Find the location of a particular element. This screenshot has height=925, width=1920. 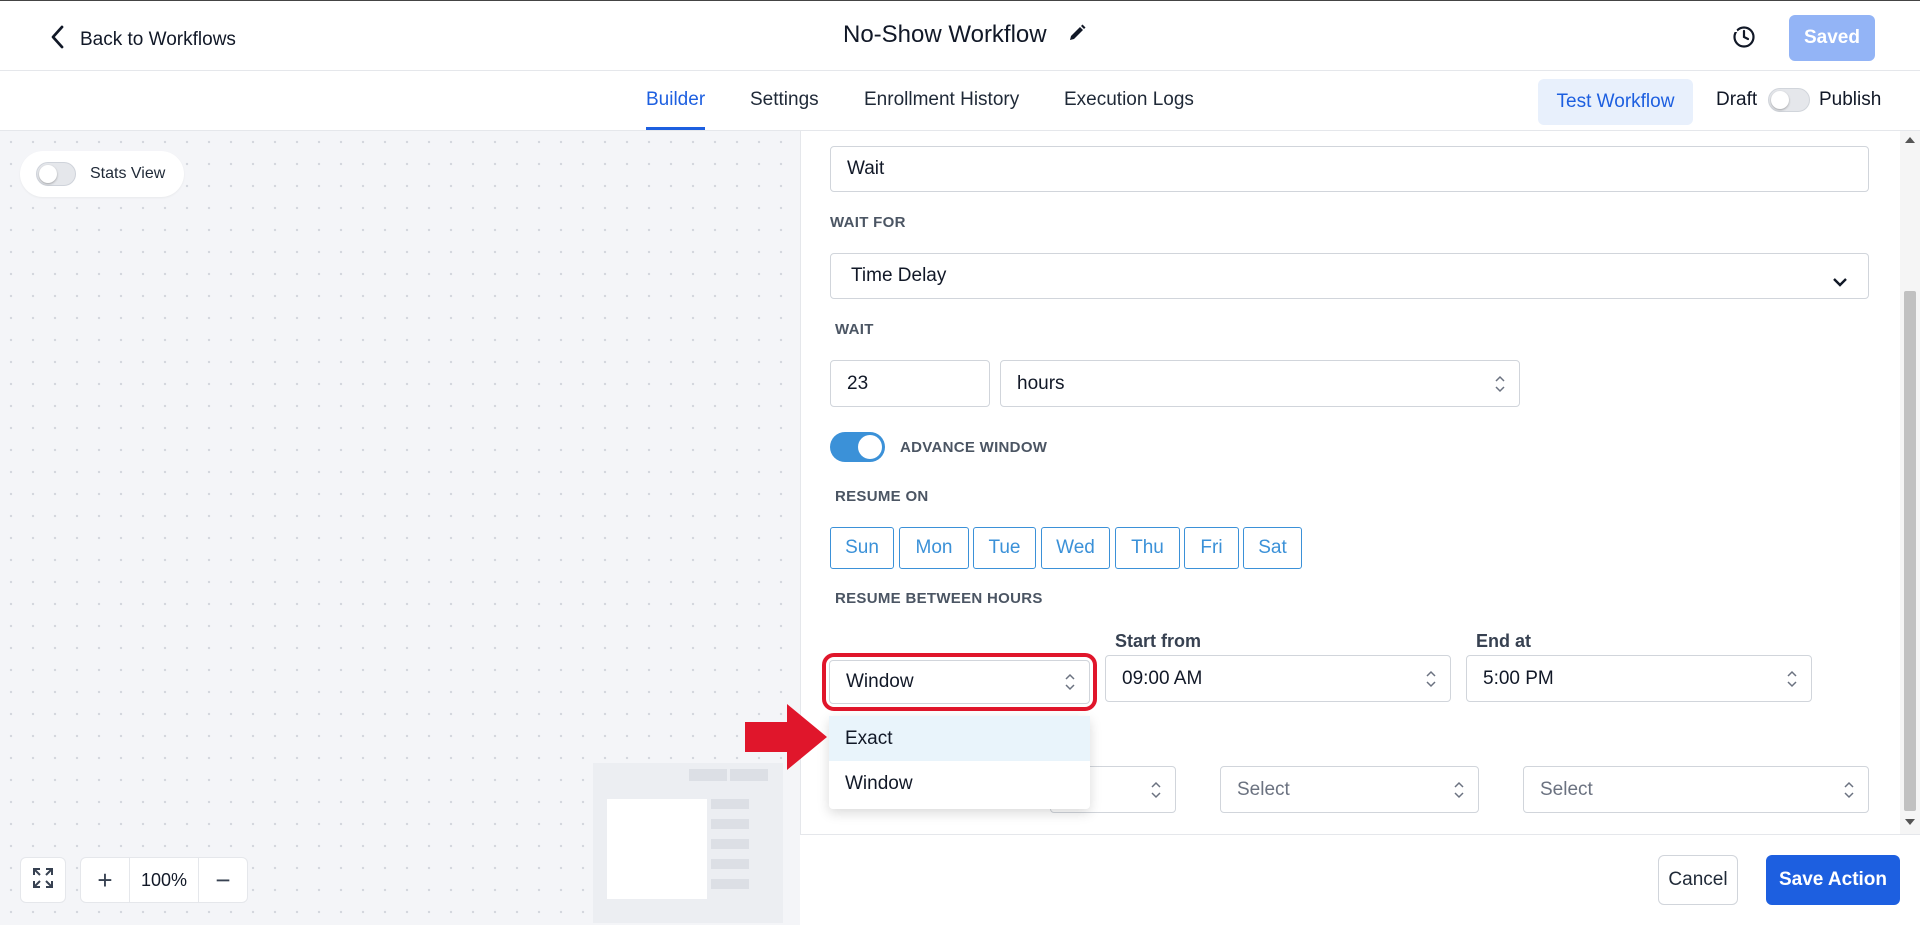

window-mode-dropdown: Exact Window is located at coordinates (959, 762).